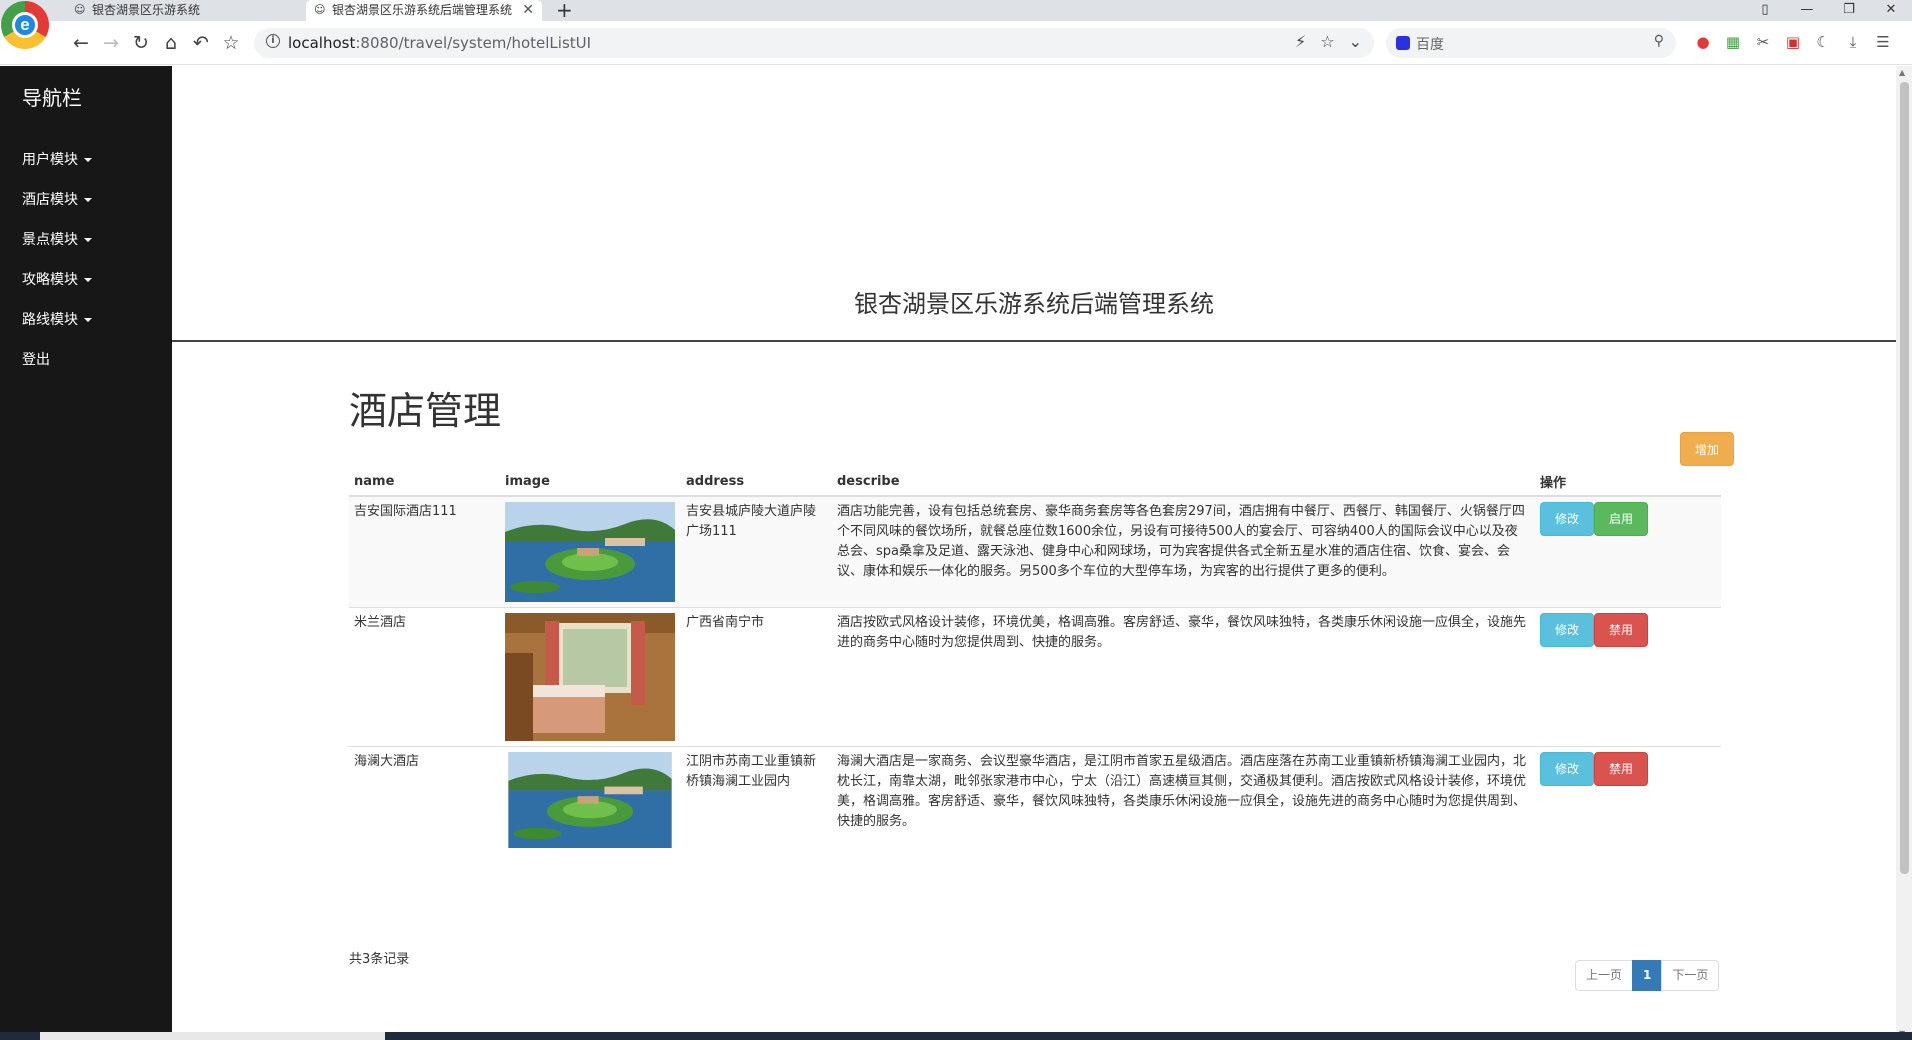  Describe the element at coordinates (379, 959) in the screenshot. I see `record-count: 共3条记录` at that location.